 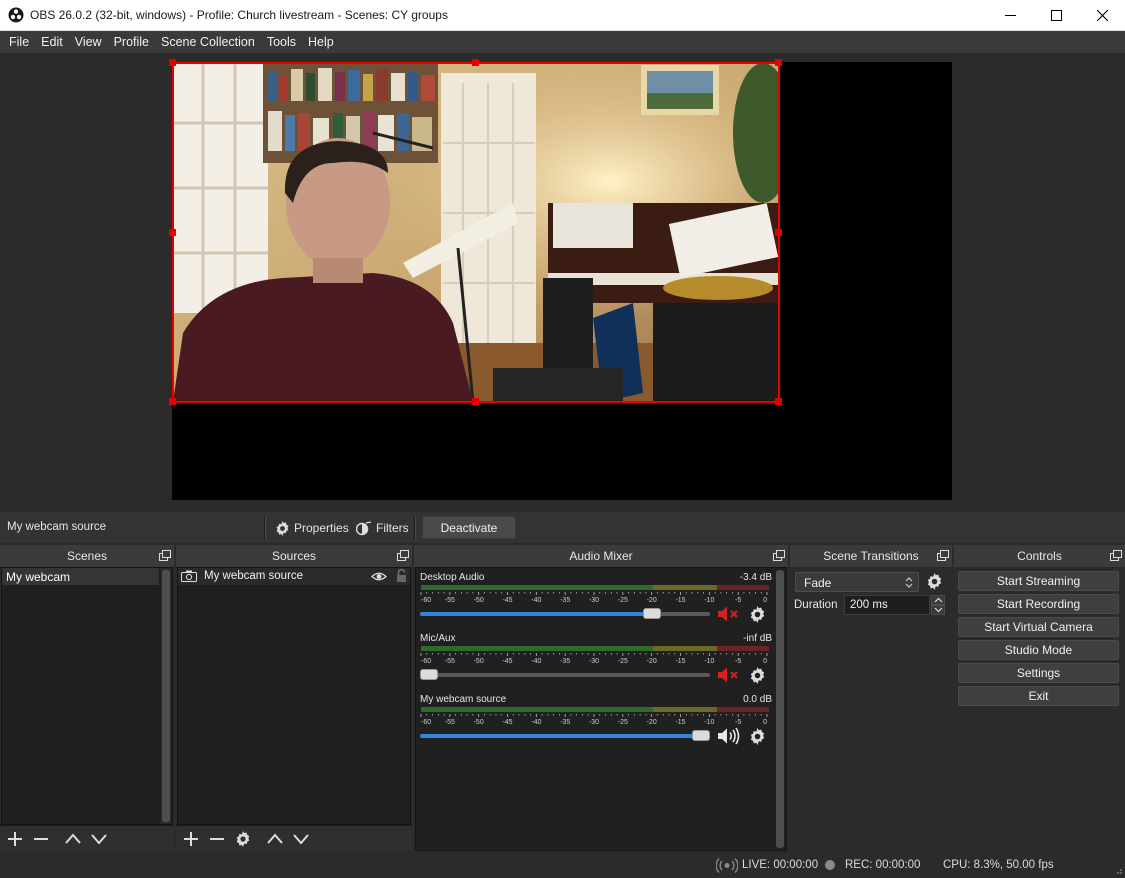 I want to click on list-item: My webcam source, so click(x=294, y=576).